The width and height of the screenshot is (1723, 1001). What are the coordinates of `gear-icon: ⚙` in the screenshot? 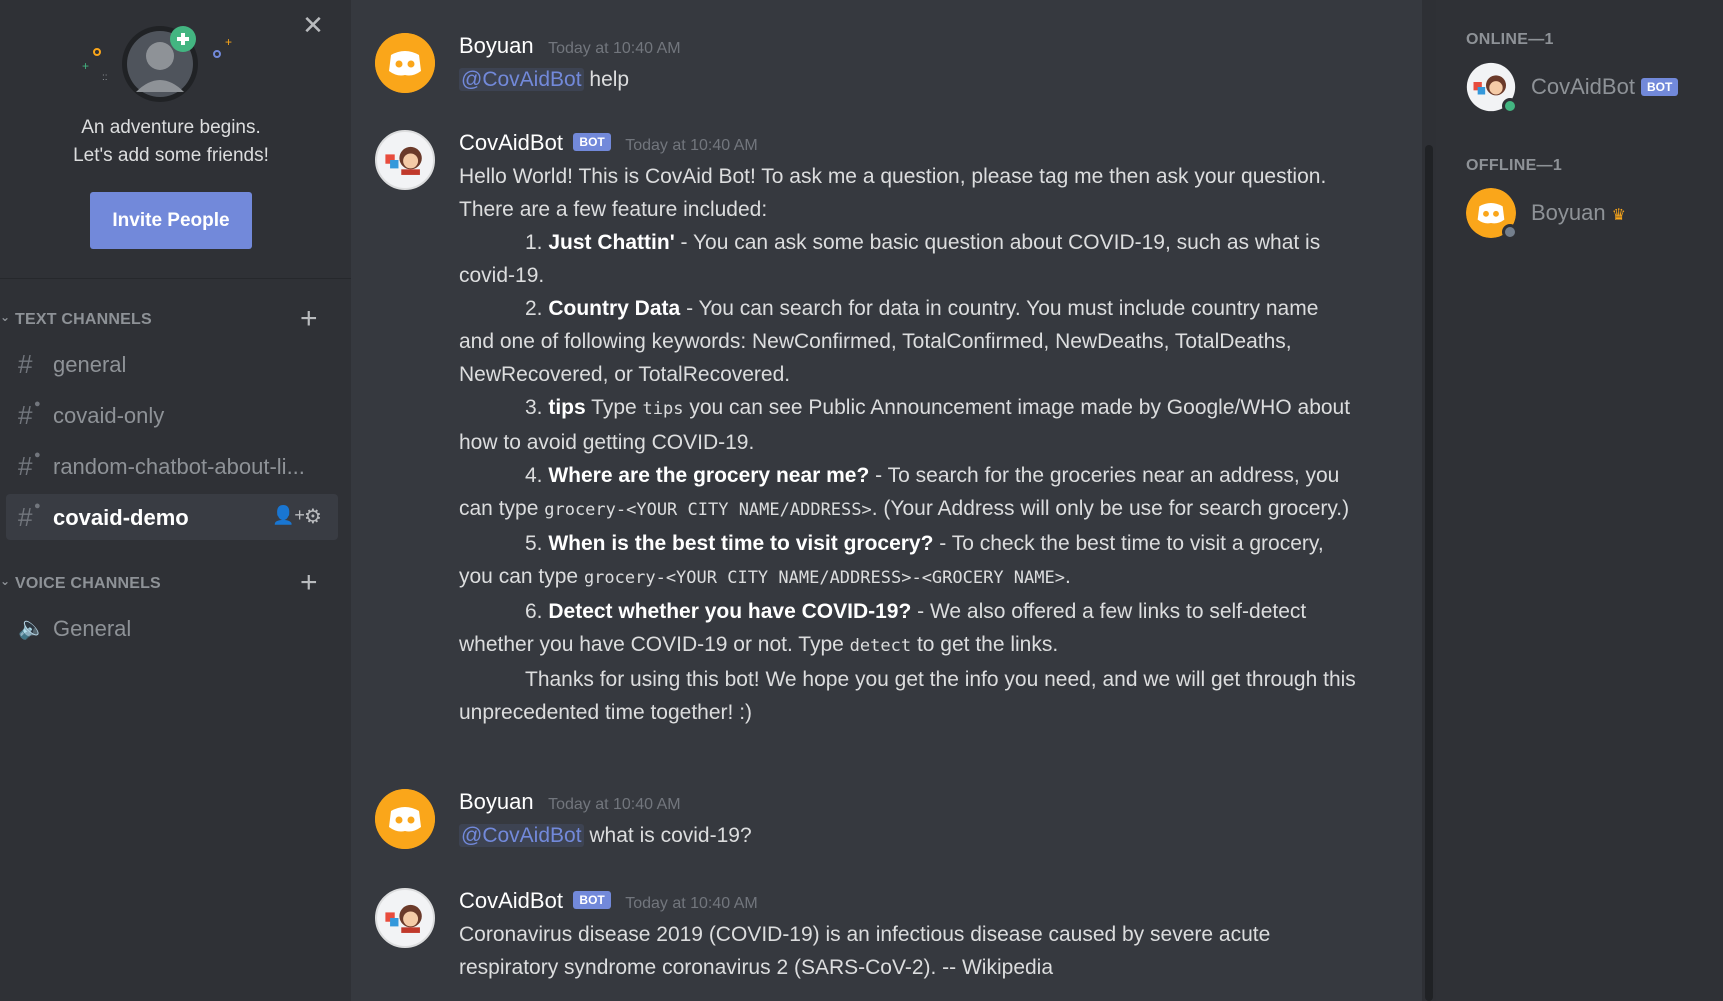 It's located at (313, 516).